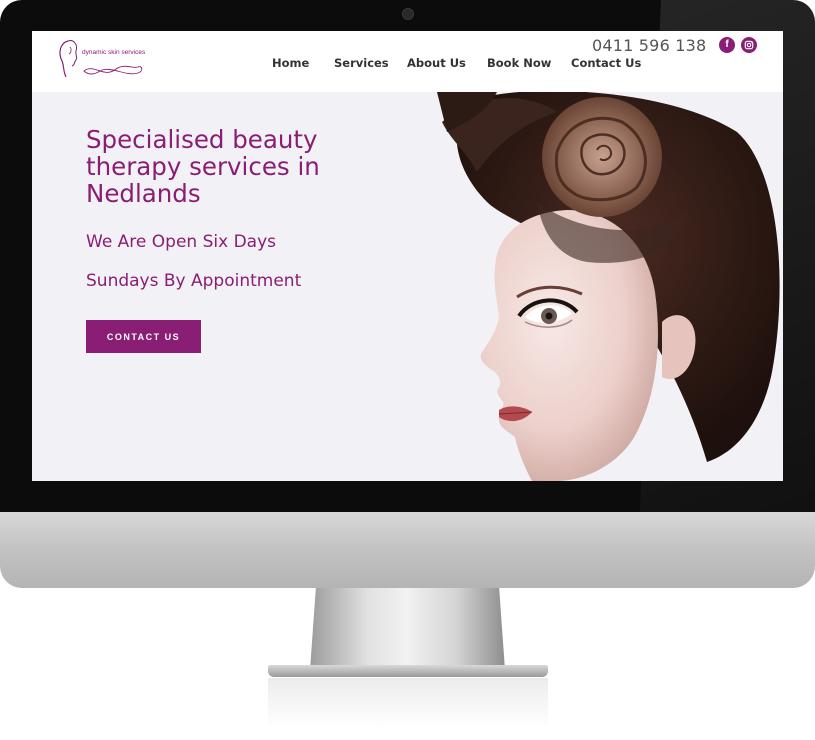 This screenshot has width=815, height=740. Describe the element at coordinates (407, 550) in the screenshot. I see `monitor-chin` at that location.